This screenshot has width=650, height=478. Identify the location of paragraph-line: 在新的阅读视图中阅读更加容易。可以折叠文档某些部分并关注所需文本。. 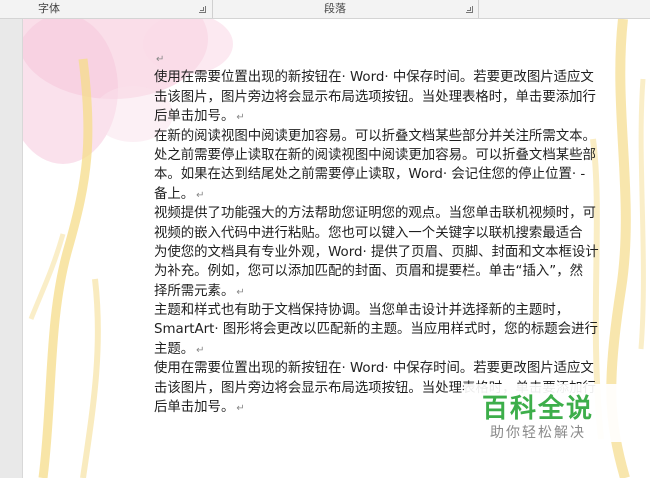
(375, 136).